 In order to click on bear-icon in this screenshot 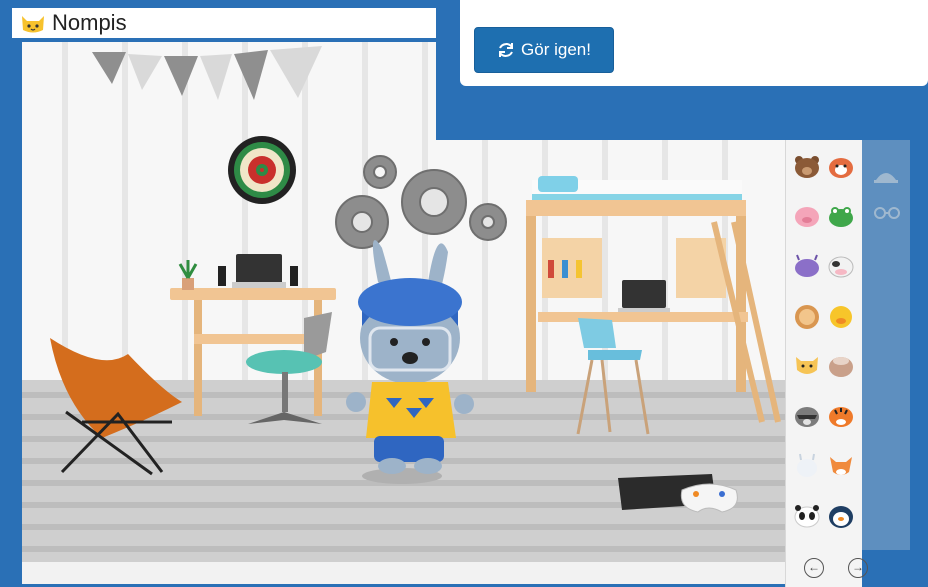, I will do `click(807, 166)`.